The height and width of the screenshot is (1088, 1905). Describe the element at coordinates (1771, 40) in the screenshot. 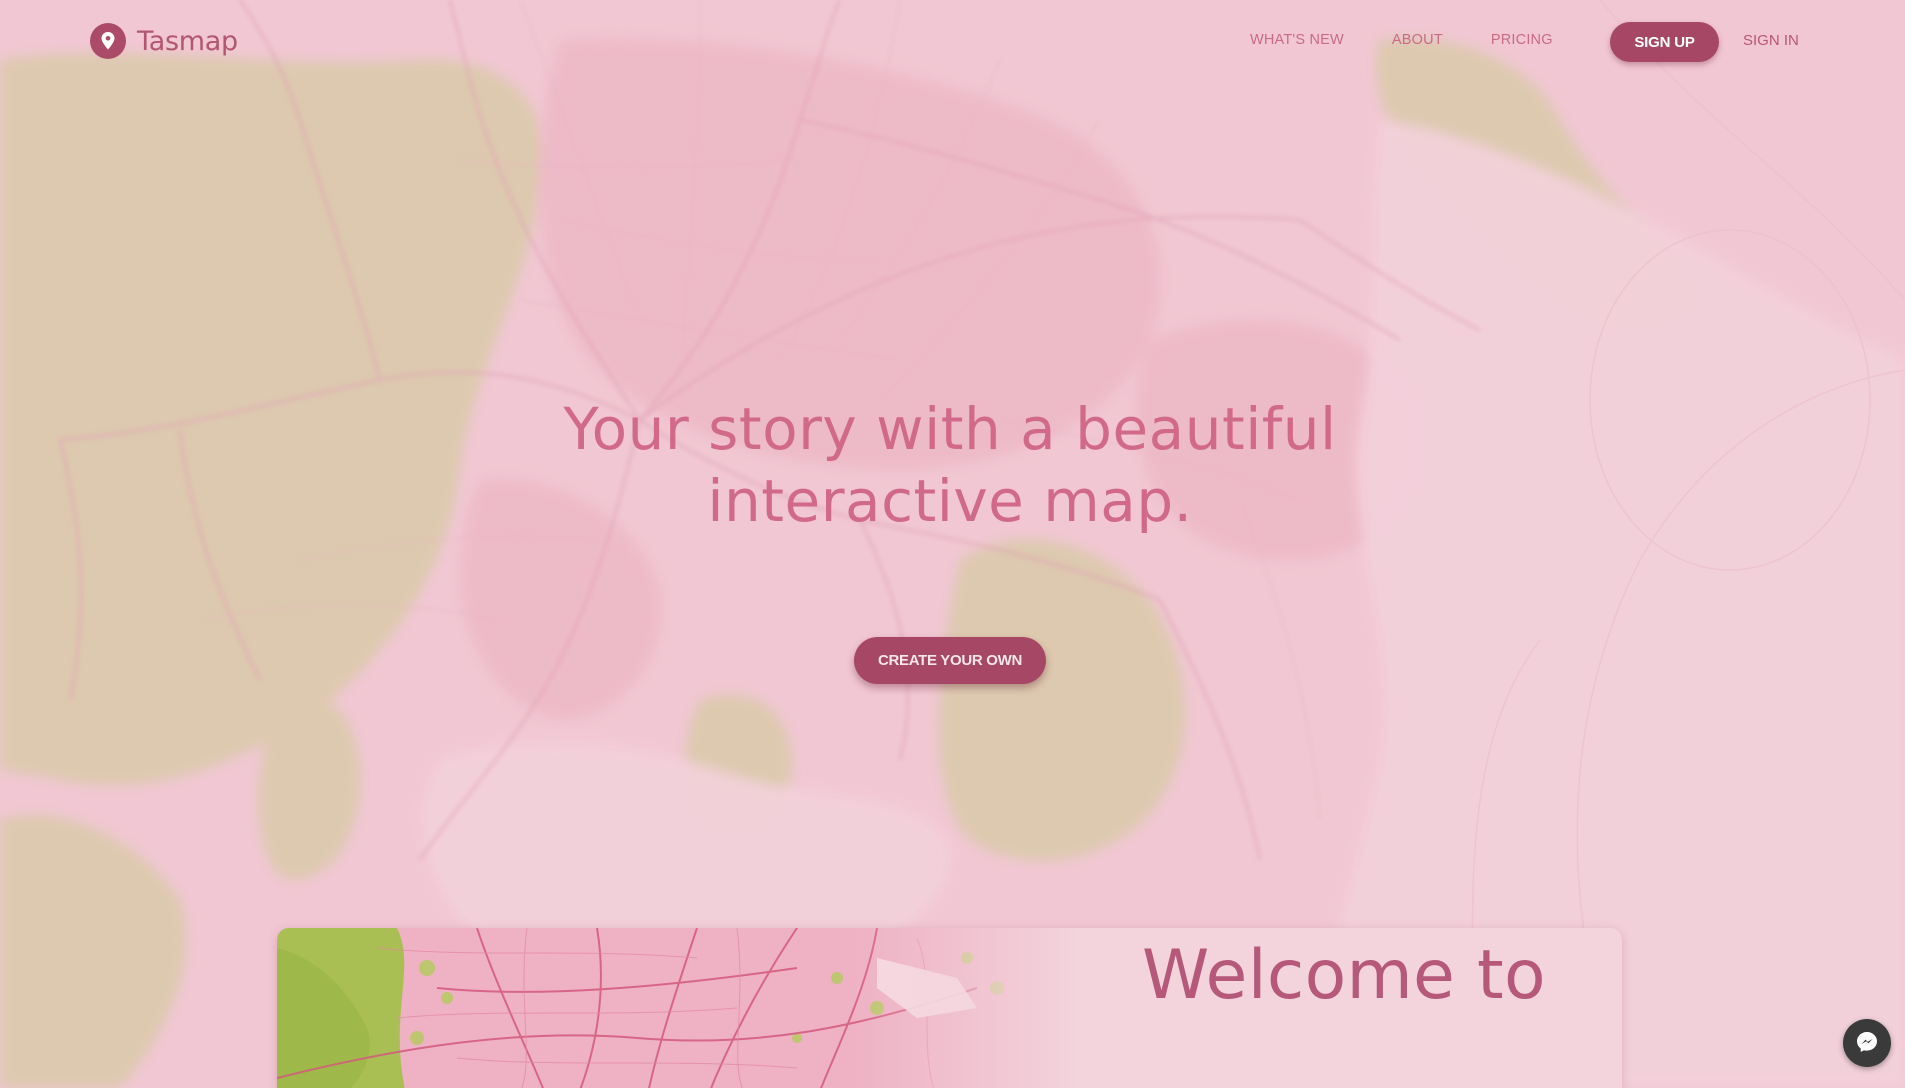

I see `sign-in-link: SIGN IN` at that location.